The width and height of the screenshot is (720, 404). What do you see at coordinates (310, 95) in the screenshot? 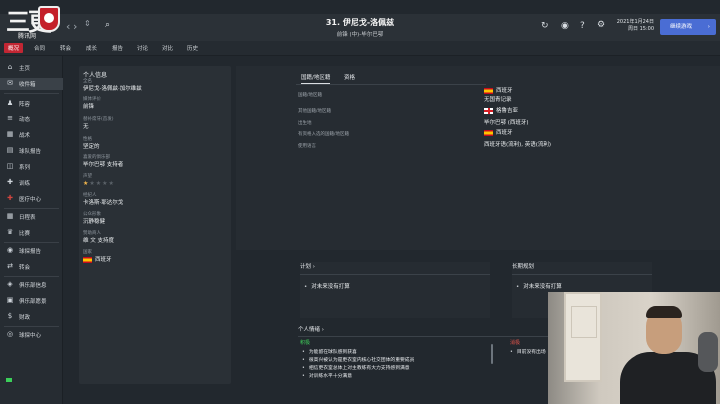
I see `info-label-nationality: 国籍/地区籍` at bounding box center [310, 95].